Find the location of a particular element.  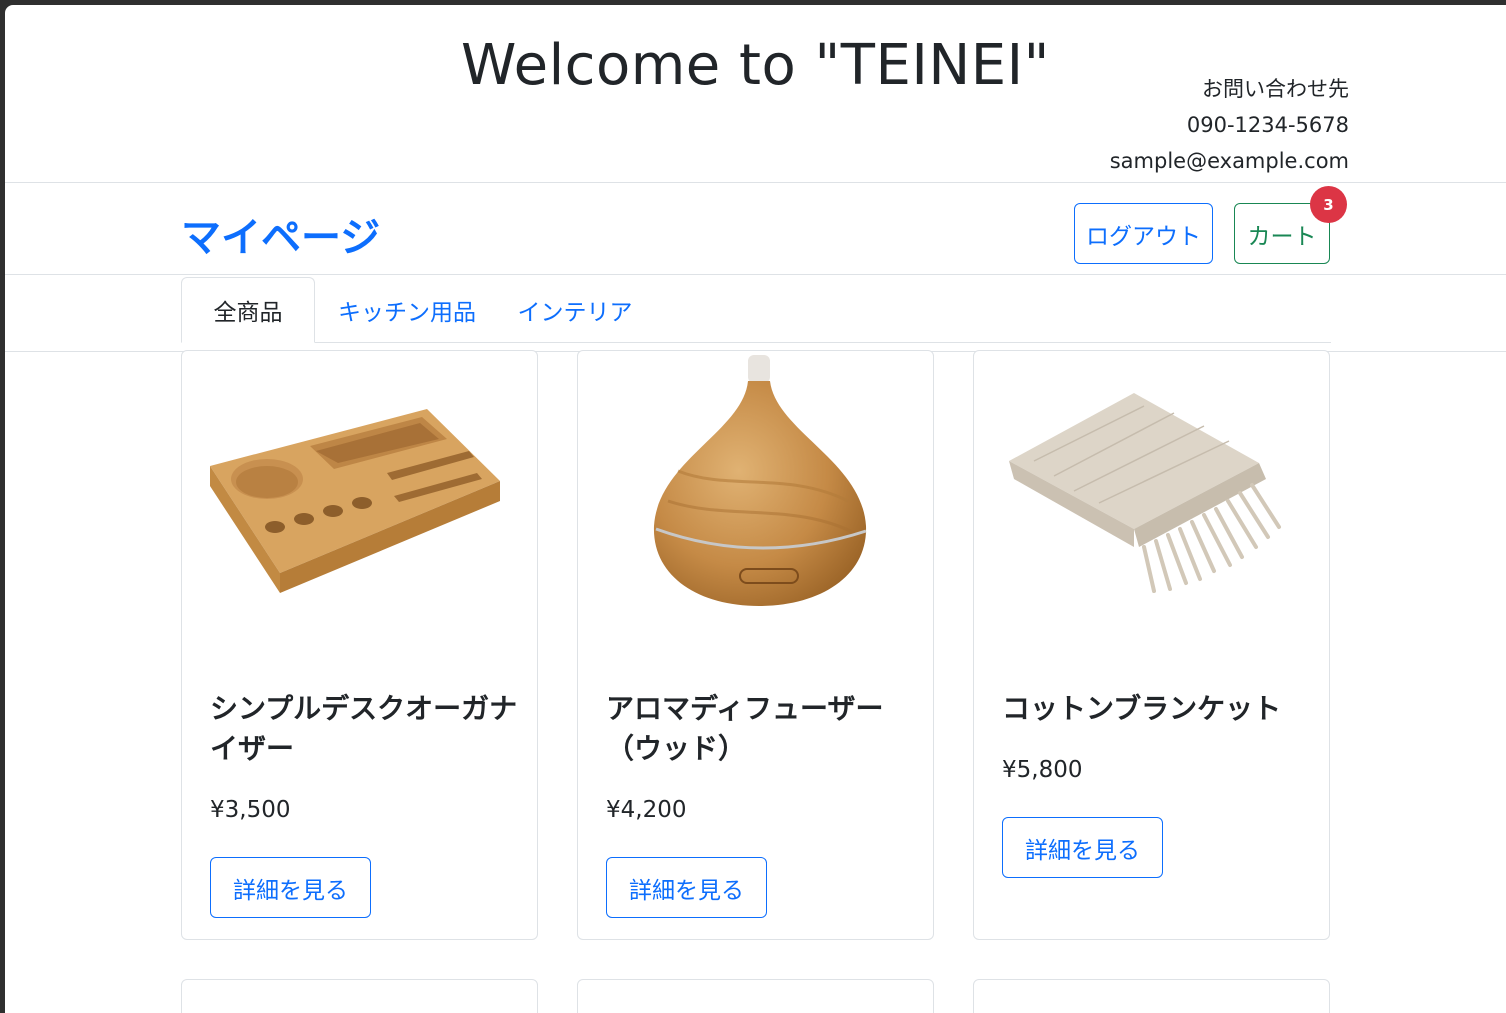

product-card: コットンブランケット ¥5,800 詳細を見る is located at coordinates (1151, 645).